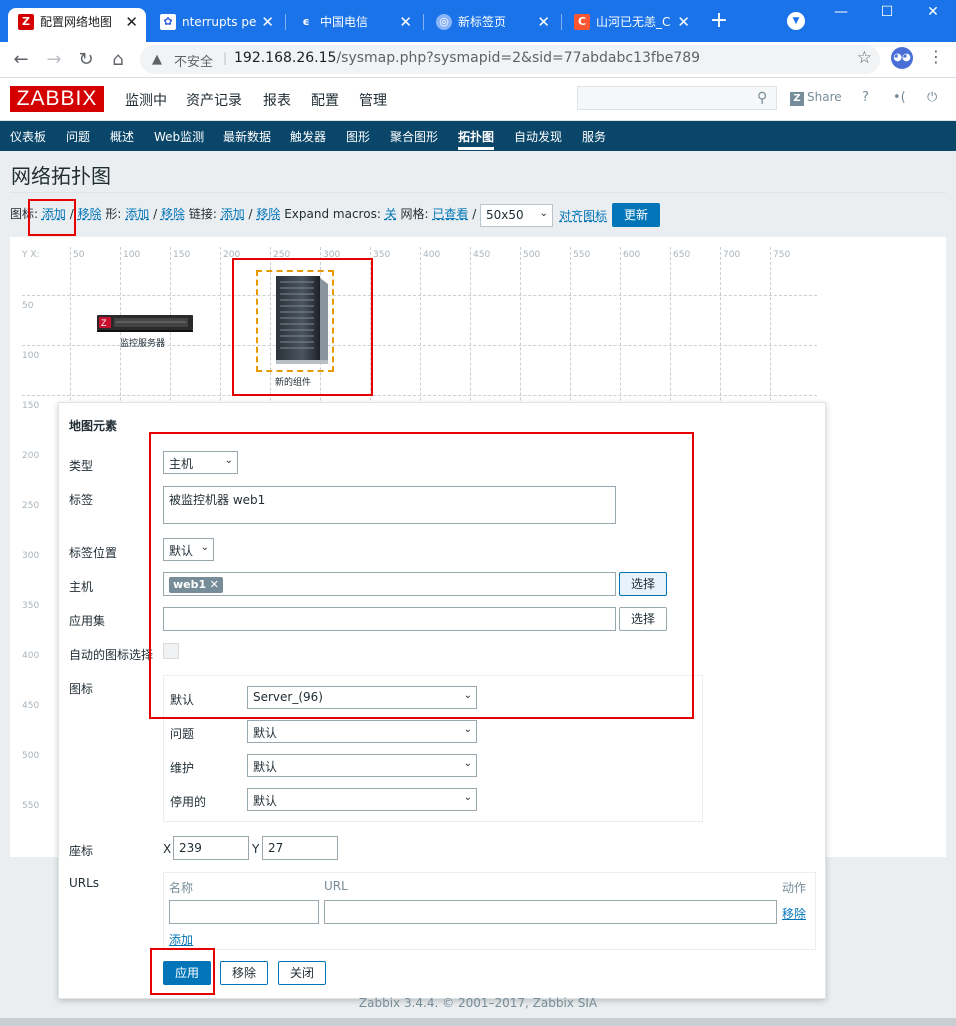 The width and height of the screenshot is (956, 1026). What do you see at coordinates (325, 100) in the screenshot?
I see `menu-configuration: 配置` at bounding box center [325, 100].